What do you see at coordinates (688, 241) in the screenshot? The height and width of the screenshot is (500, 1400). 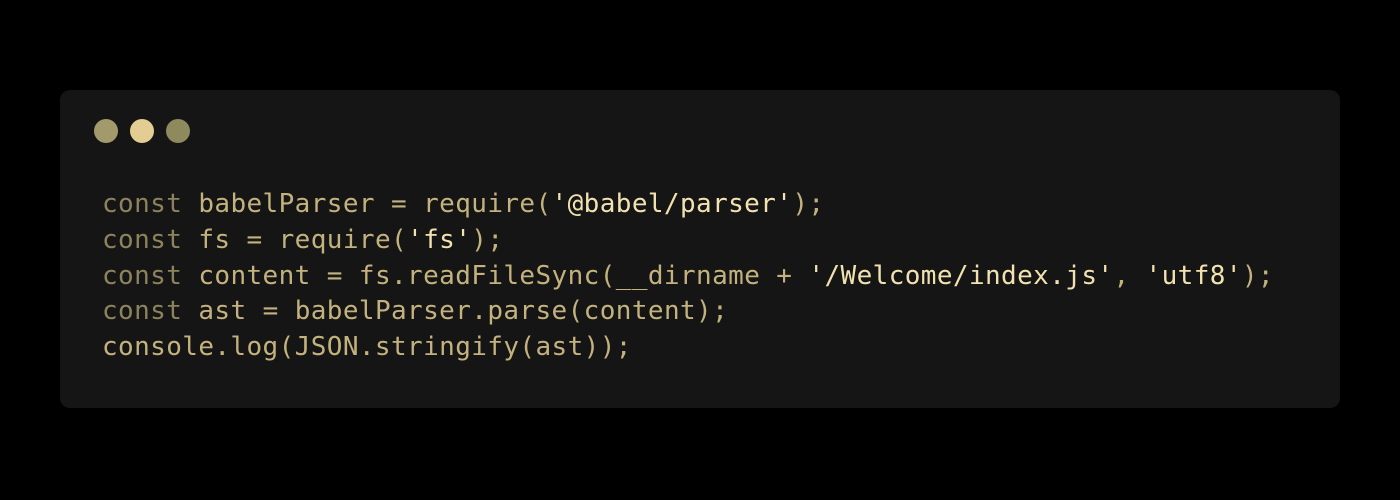 I see `code-line: const fs = require('fs');` at bounding box center [688, 241].